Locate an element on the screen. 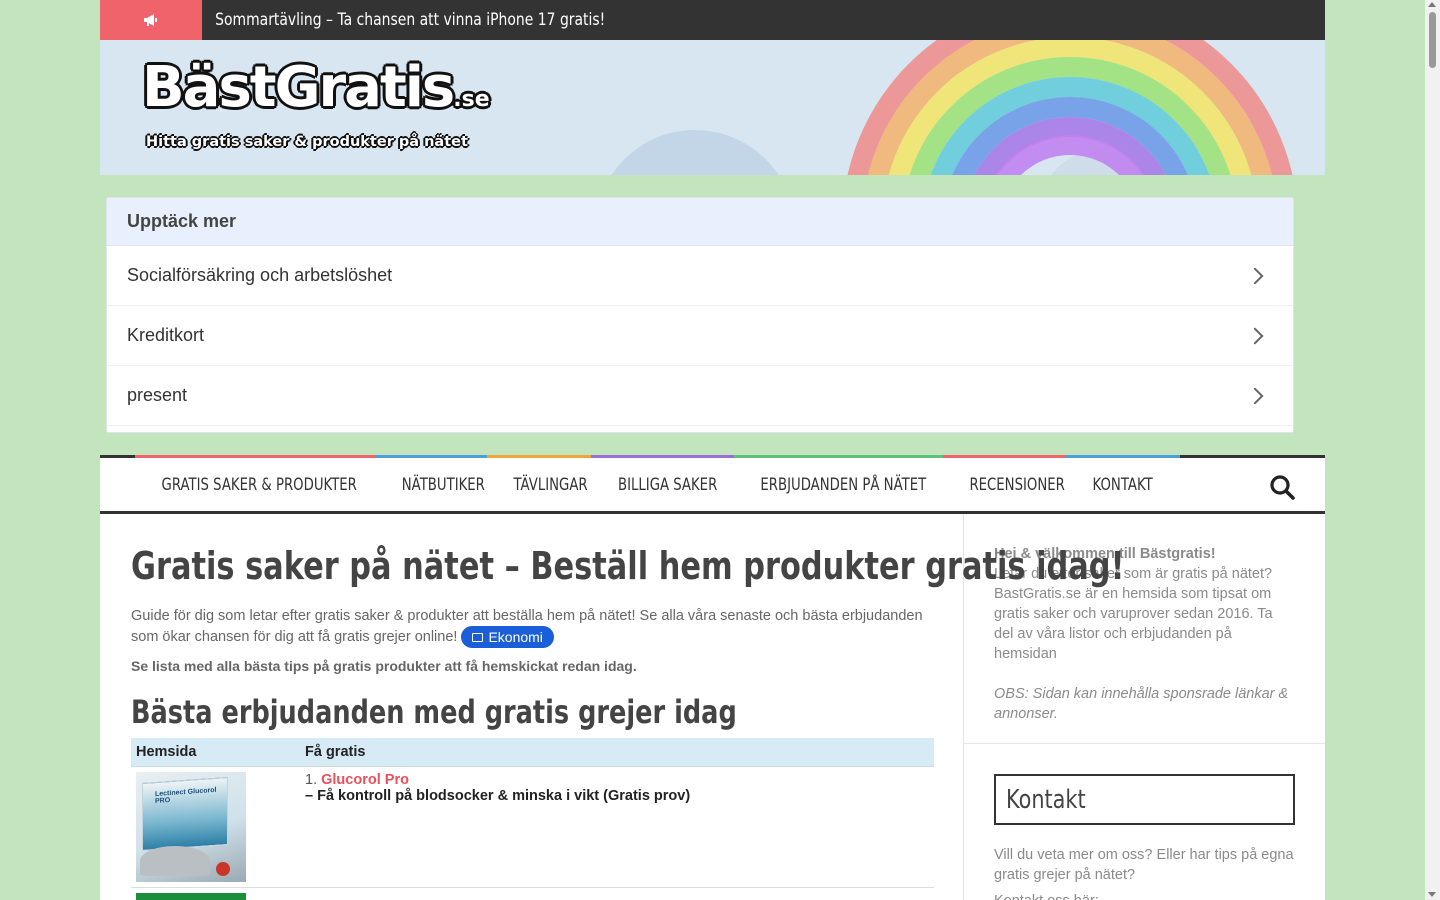  contact-widget-title: Kontakt is located at coordinates (1144, 799).